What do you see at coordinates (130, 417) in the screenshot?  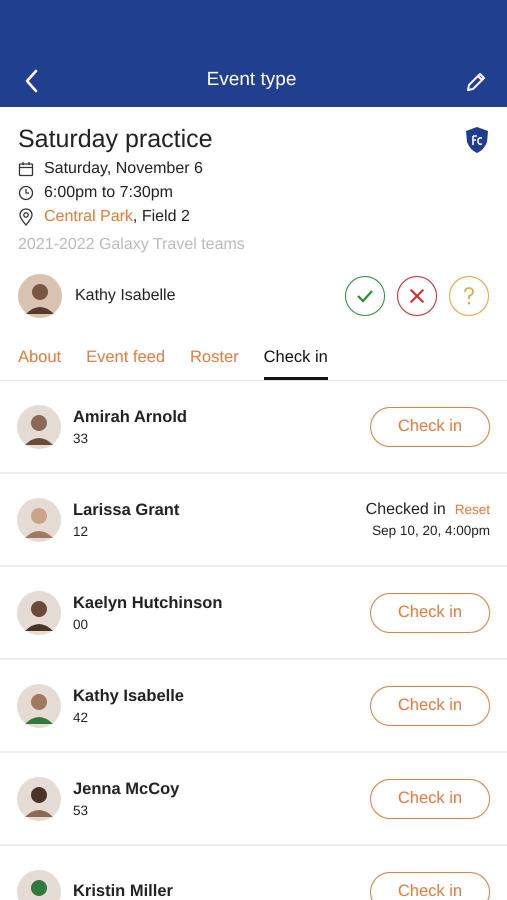 I see `player-name: Amirah Arnold` at bounding box center [130, 417].